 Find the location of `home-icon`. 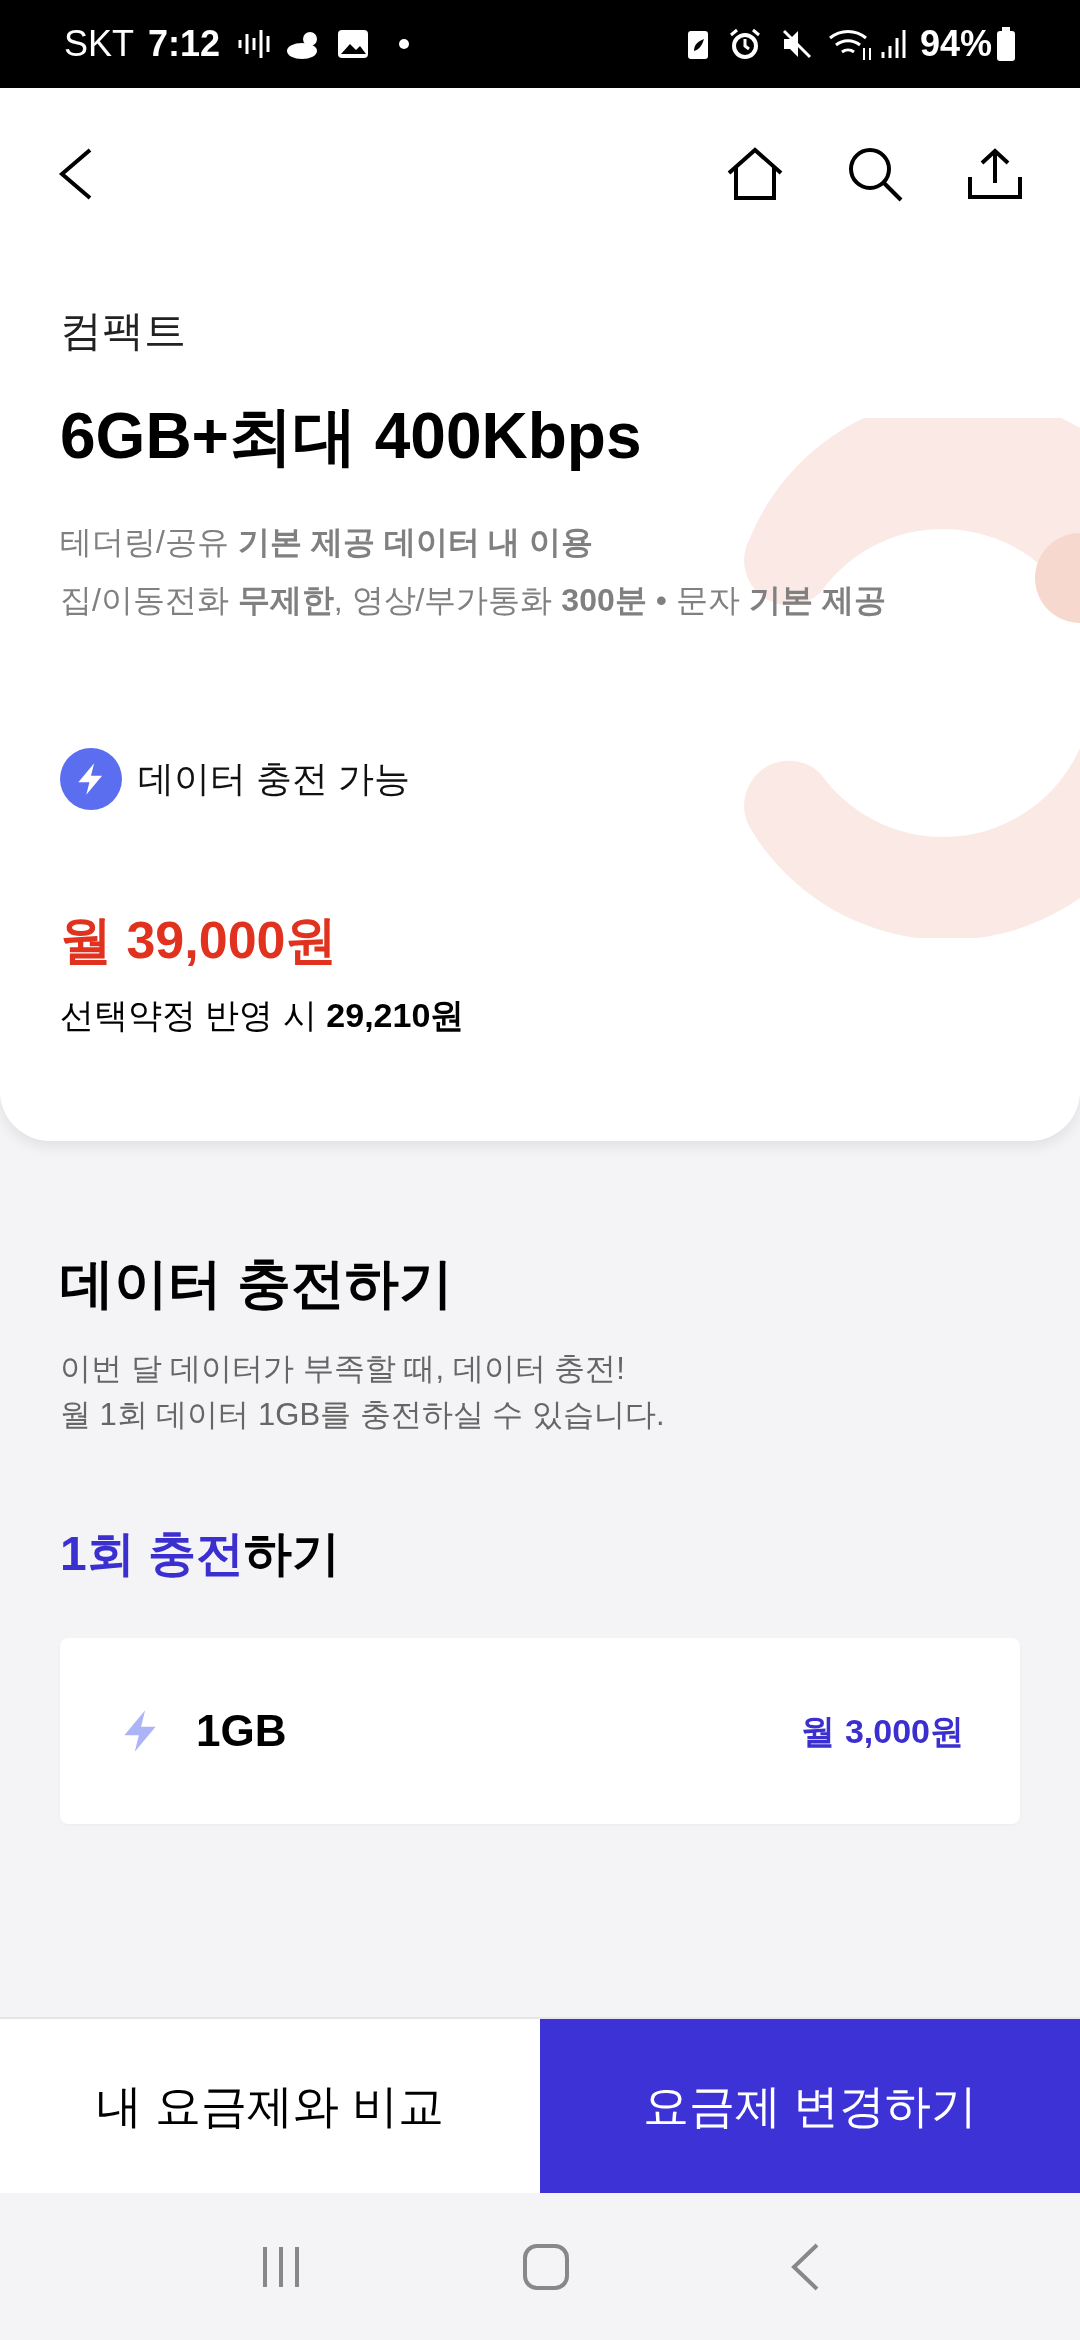

home-icon is located at coordinates (755, 174).